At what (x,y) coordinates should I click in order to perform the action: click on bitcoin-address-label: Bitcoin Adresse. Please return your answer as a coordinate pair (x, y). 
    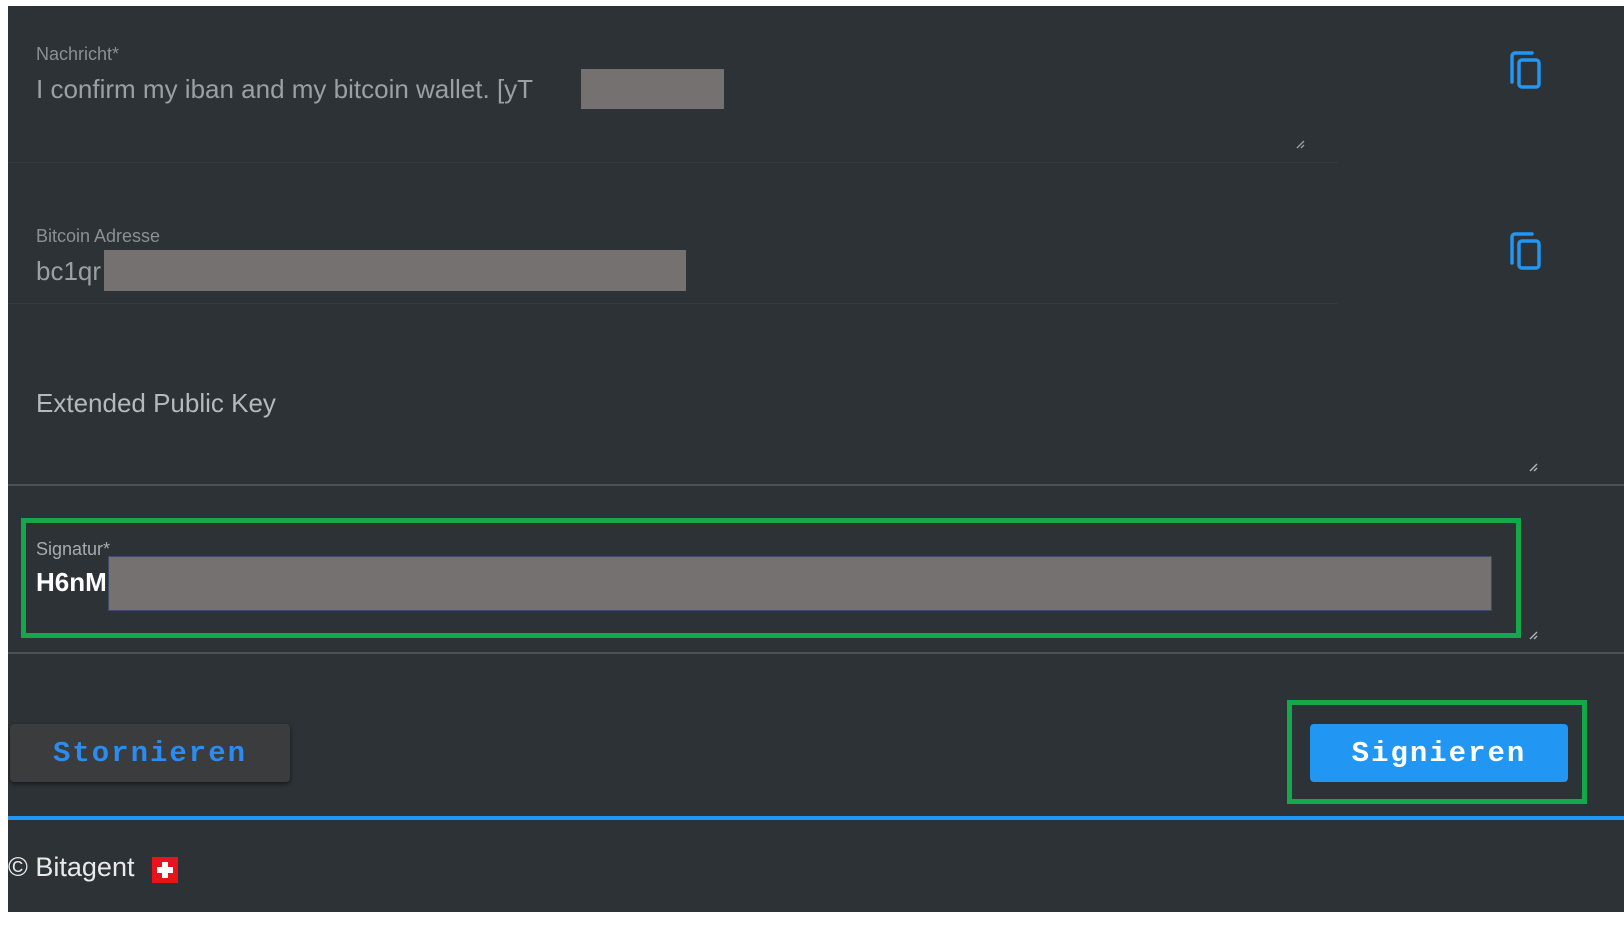
    Looking at the image, I should click on (98, 236).